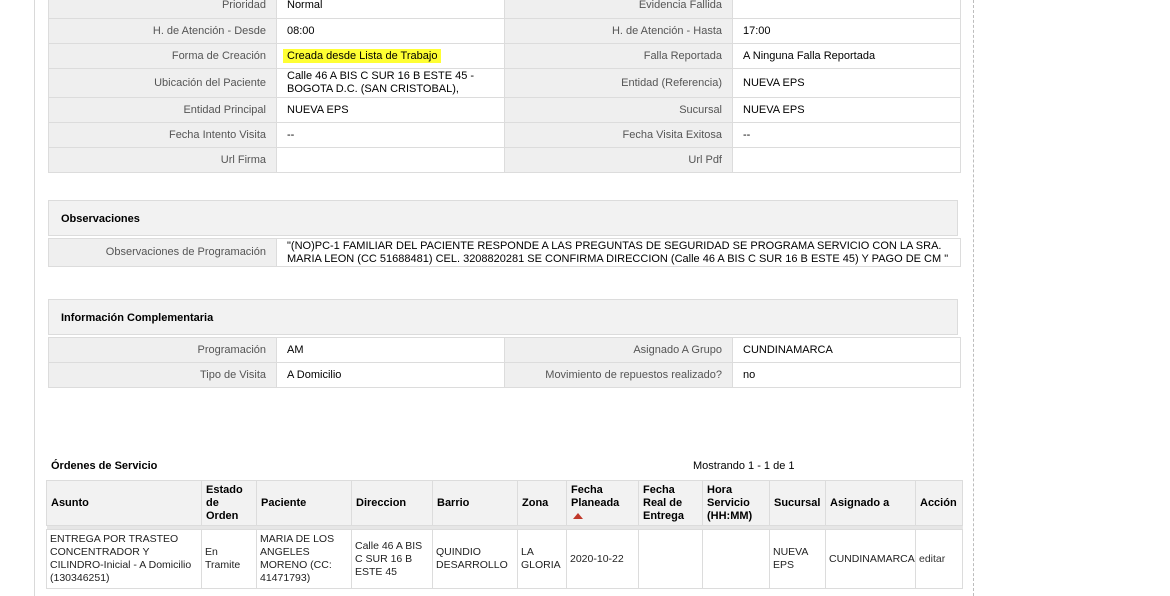 This screenshot has width=1170, height=596. Describe the element at coordinates (503, 317) in the screenshot. I see `complementaria-header: Información Complementaria` at that location.